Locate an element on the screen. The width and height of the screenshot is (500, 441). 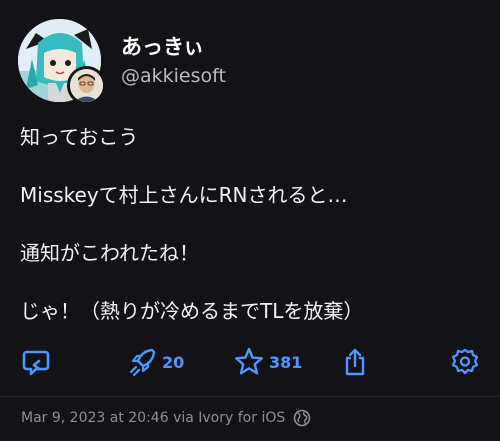
timestamp: Mar 9, 2023 at 20:46 via Ivory for iOS is located at coordinates (153, 418).